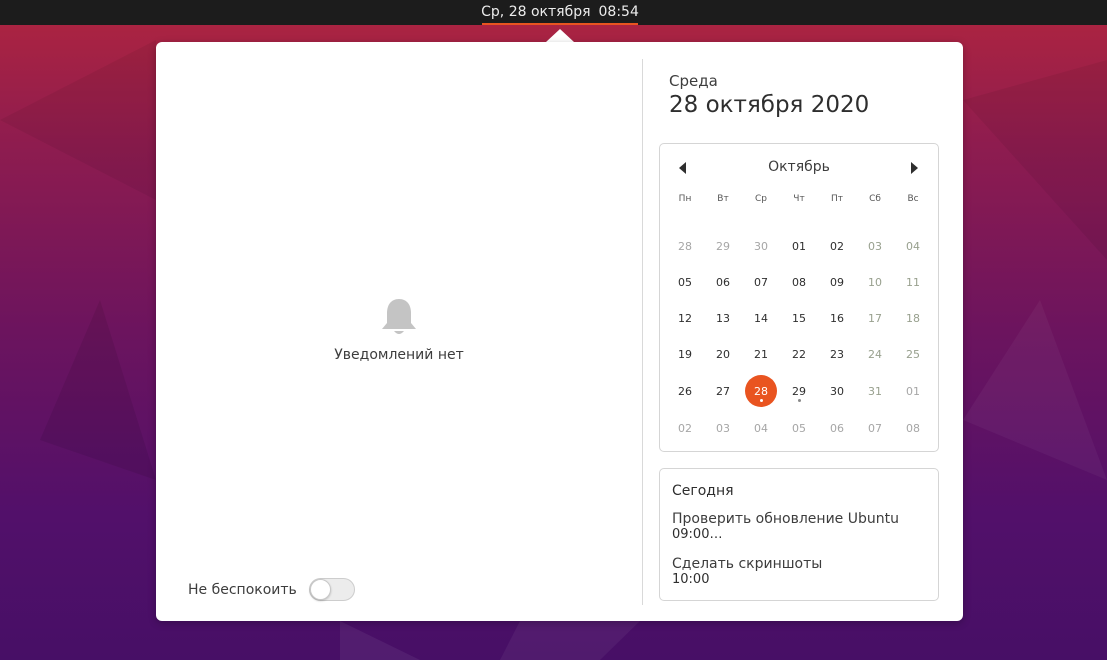 This screenshot has width=1107, height=660. What do you see at coordinates (685, 199) in the screenshot?
I see `weekday-header: Пн` at bounding box center [685, 199].